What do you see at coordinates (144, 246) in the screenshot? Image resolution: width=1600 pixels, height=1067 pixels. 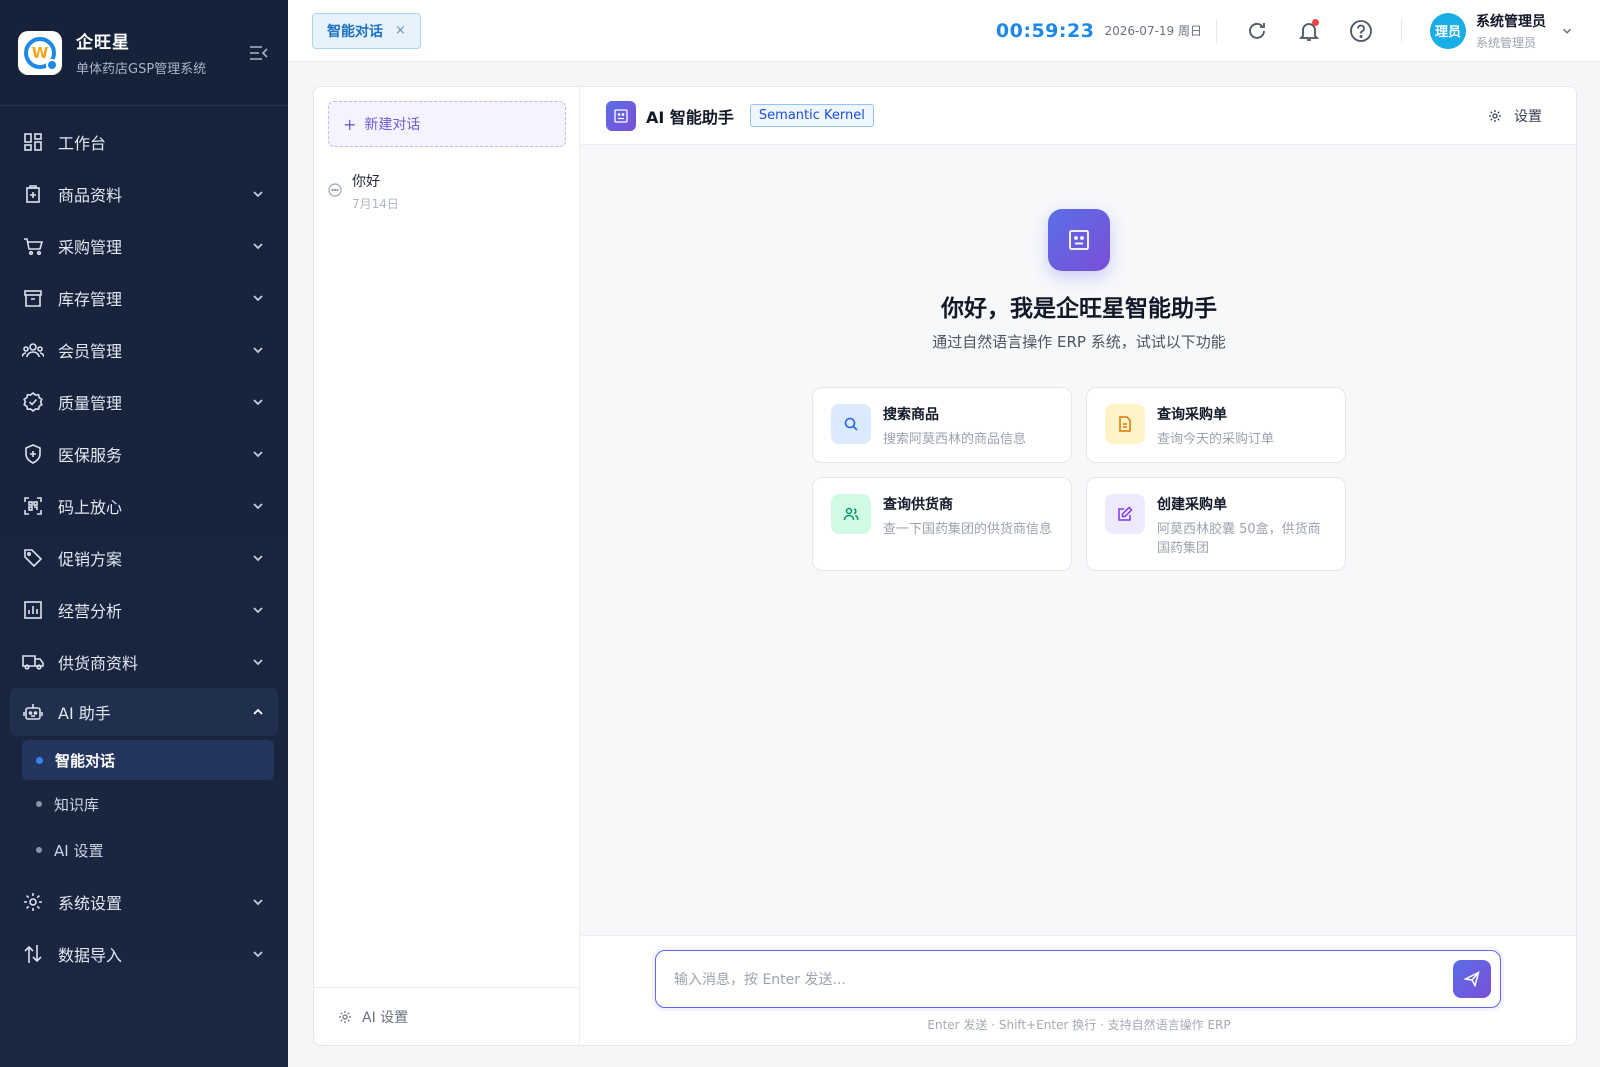 I see `sidebar-item-purchase: 采购管理` at bounding box center [144, 246].